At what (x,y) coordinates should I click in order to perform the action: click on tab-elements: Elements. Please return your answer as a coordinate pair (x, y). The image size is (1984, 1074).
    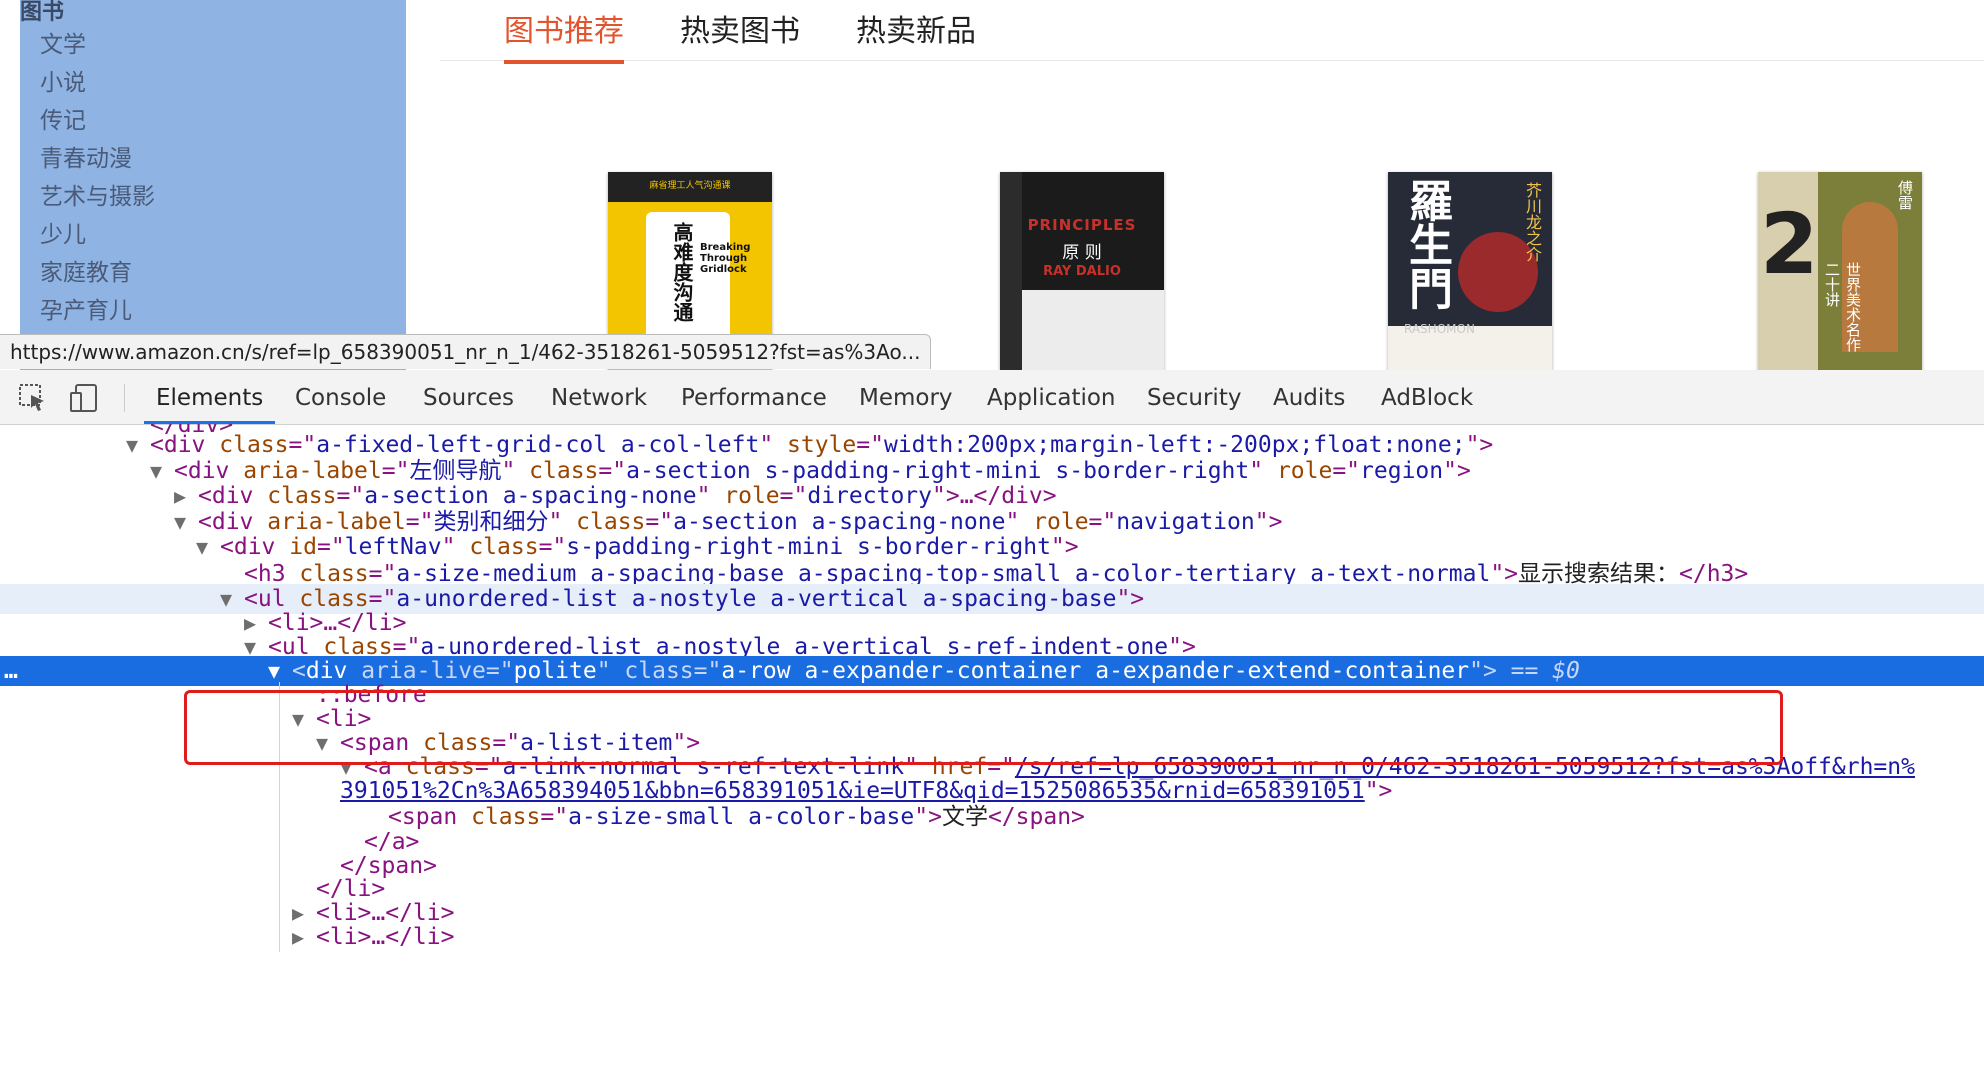
    Looking at the image, I should click on (209, 397).